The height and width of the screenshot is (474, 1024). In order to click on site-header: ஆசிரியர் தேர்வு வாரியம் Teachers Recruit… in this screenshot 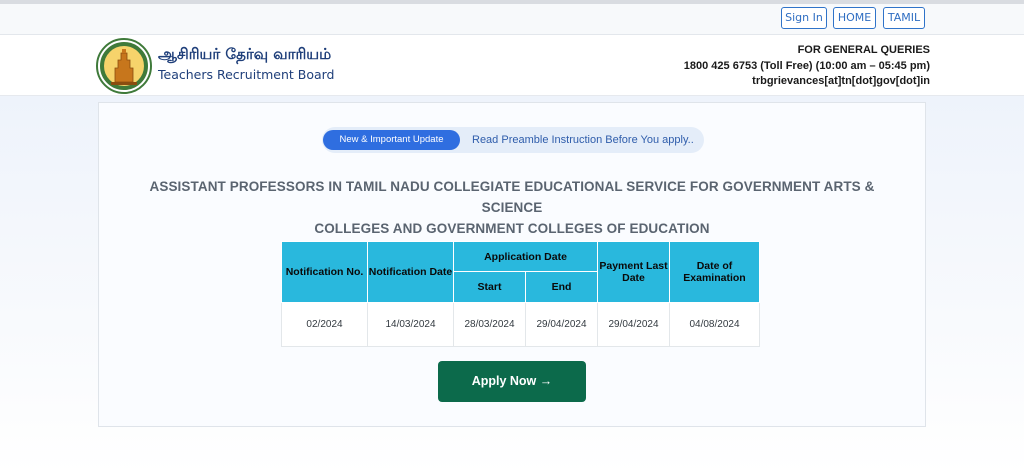, I will do `click(512, 65)`.